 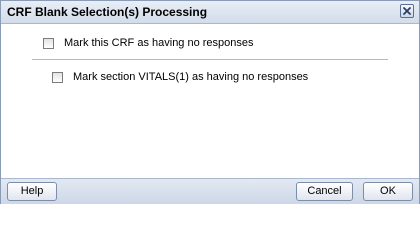 I want to click on ok-button: OK, so click(x=388, y=191).